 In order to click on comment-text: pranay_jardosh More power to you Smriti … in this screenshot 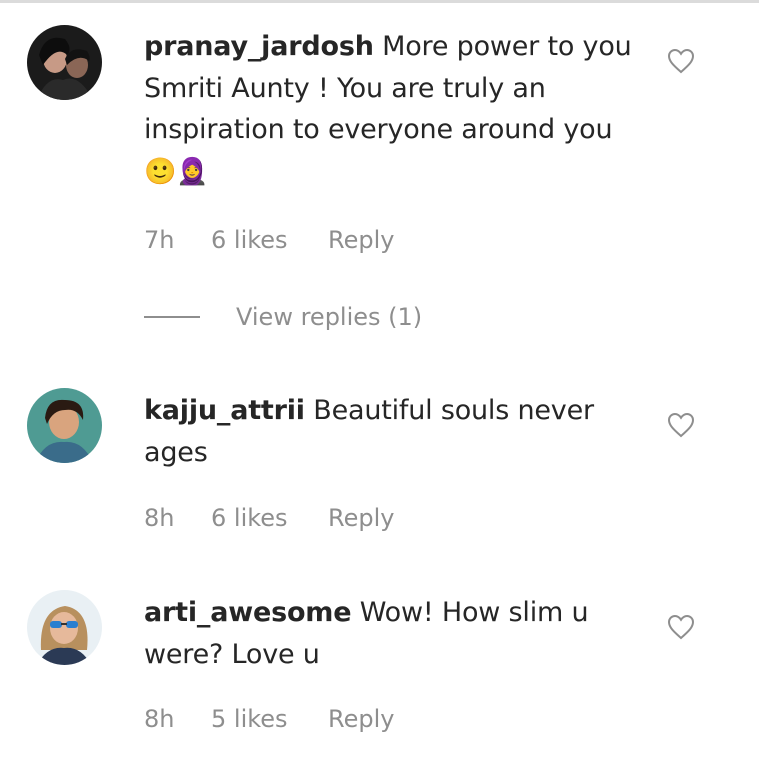, I will do `click(394, 109)`.